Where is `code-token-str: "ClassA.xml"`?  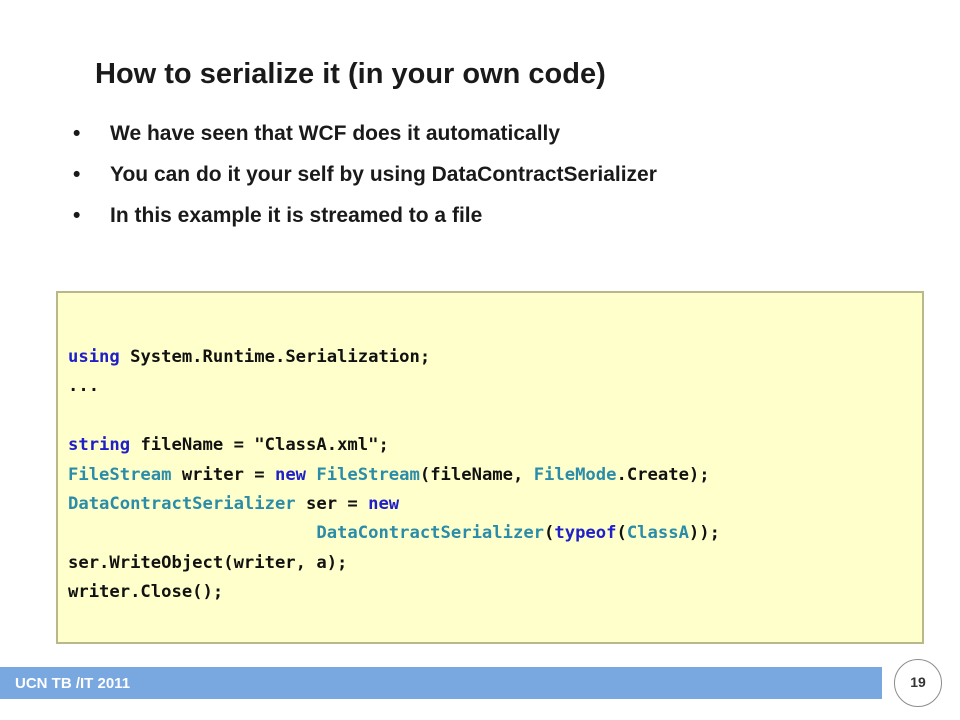
code-token-str: "ClassA.xml" is located at coordinates (316, 445).